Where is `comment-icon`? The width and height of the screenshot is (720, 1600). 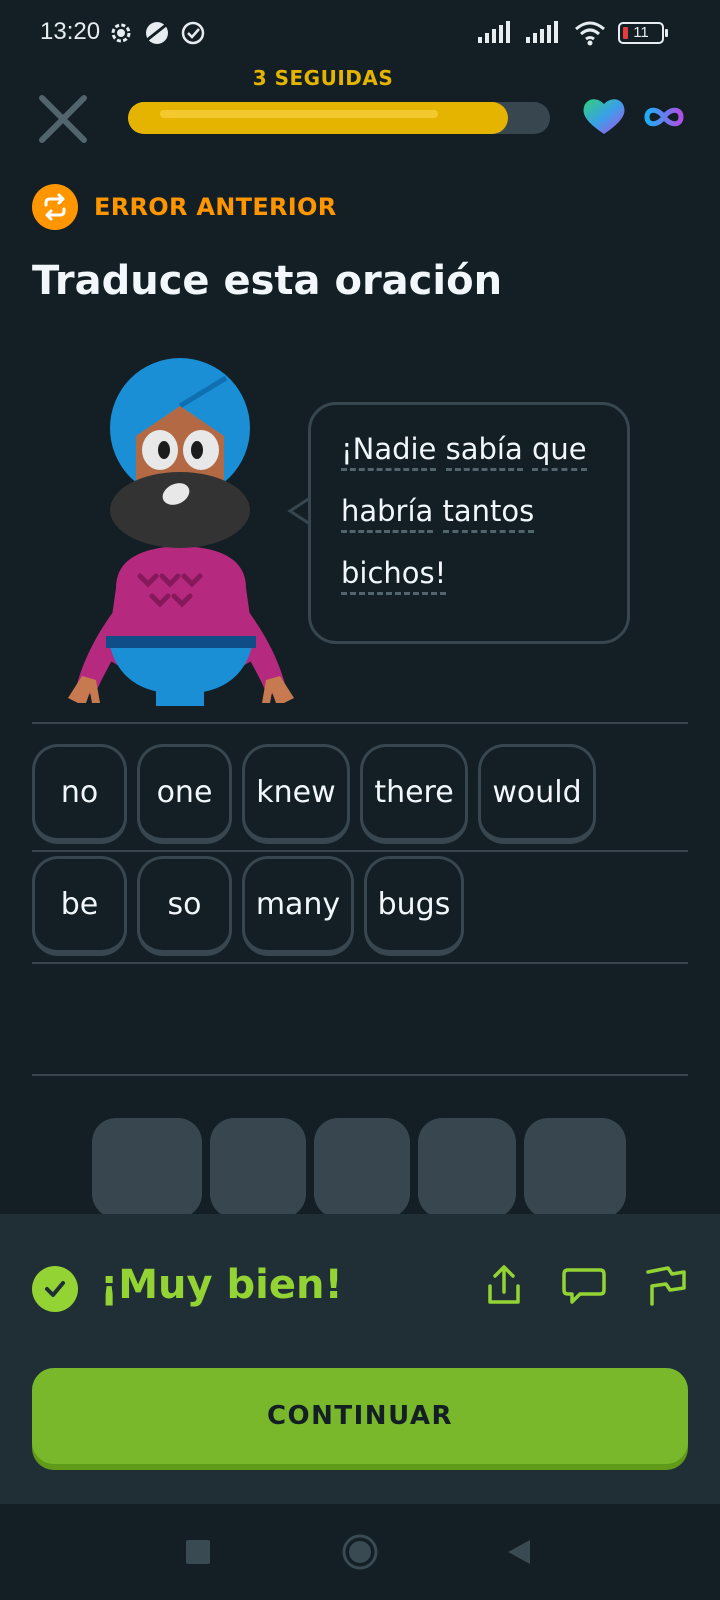 comment-icon is located at coordinates (584, 1286).